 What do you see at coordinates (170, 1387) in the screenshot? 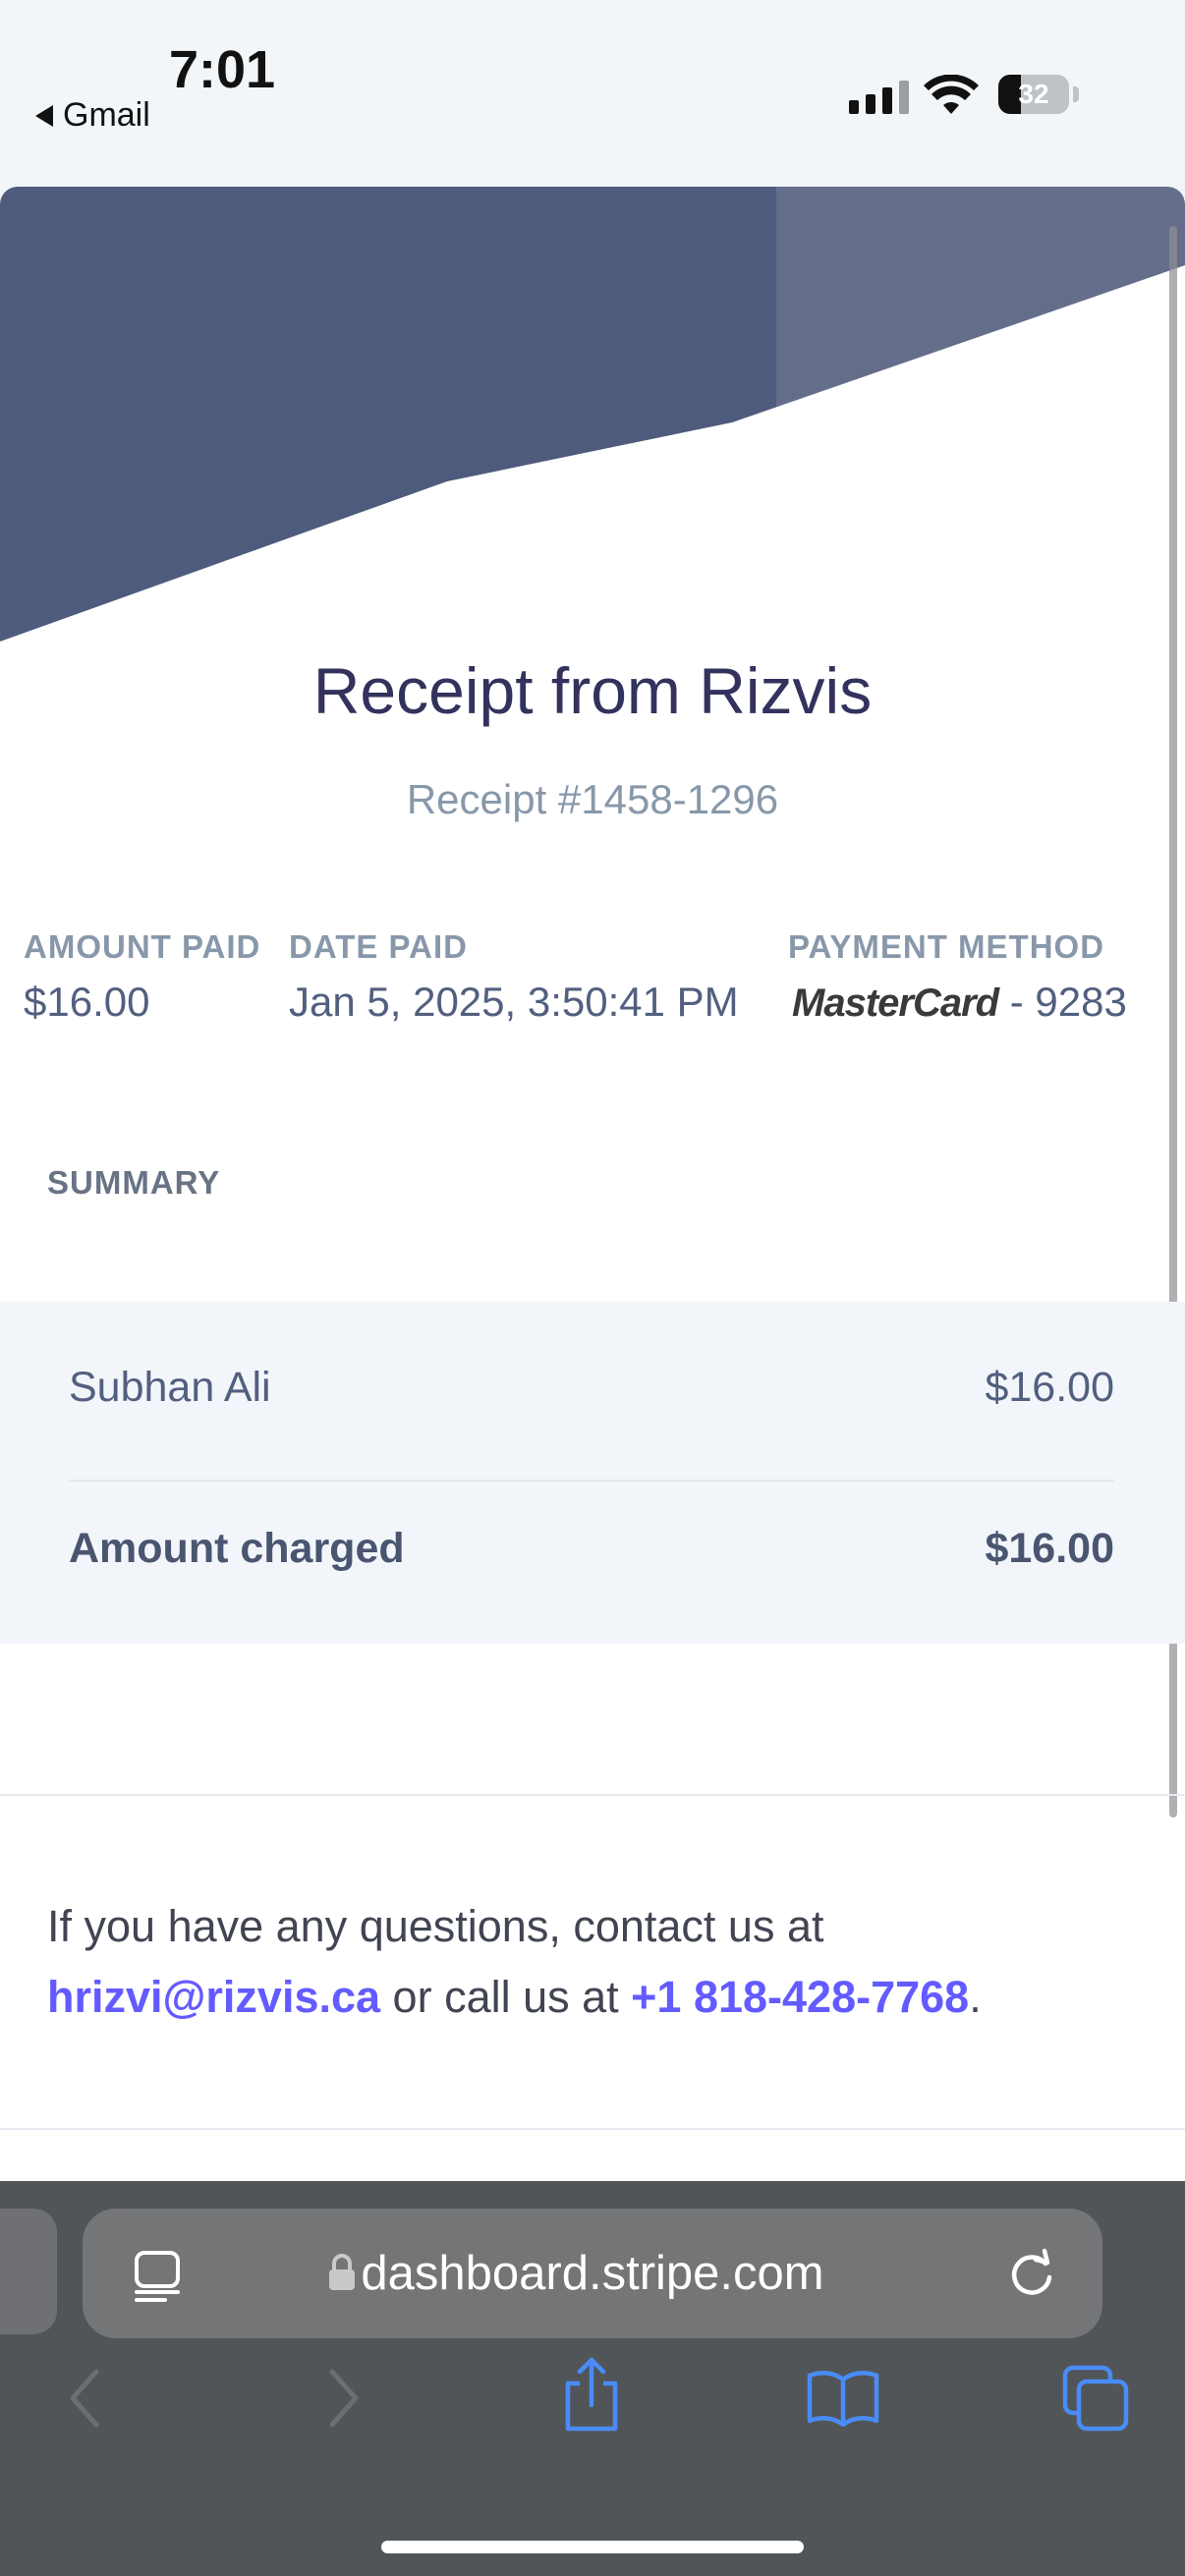
I see `line-item-name: Subhan Ali` at bounding box center [170, 1387].